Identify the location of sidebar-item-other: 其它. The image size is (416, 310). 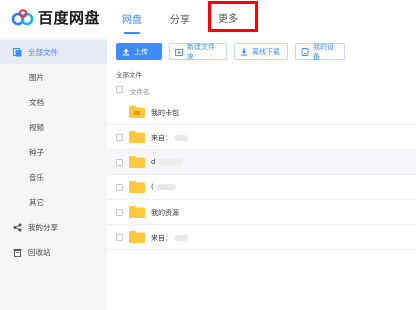
(53, 202).